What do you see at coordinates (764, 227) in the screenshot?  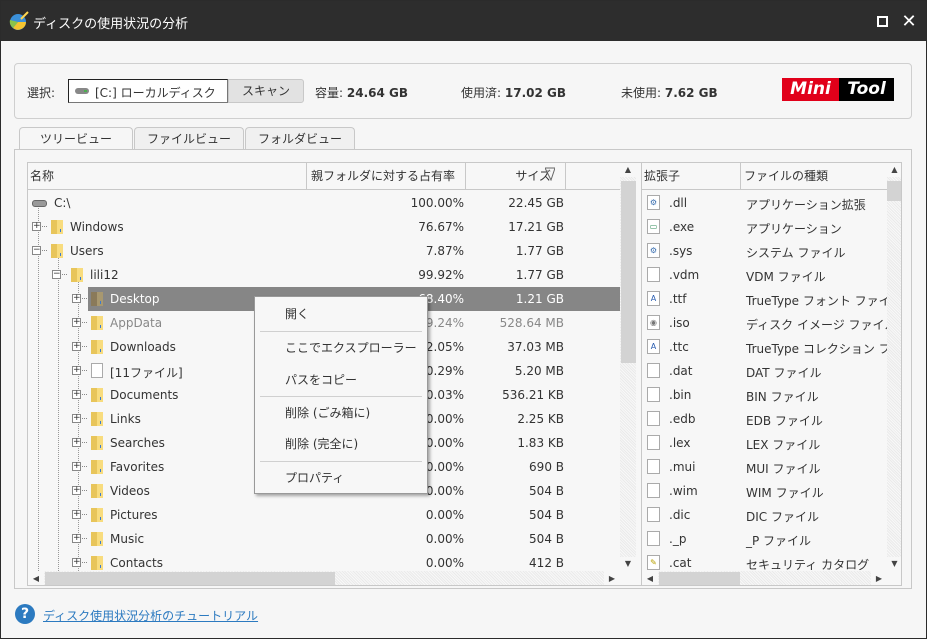 I see `extension-row: ▭ .exe アプリケーション` at bounding box center [764, 227].